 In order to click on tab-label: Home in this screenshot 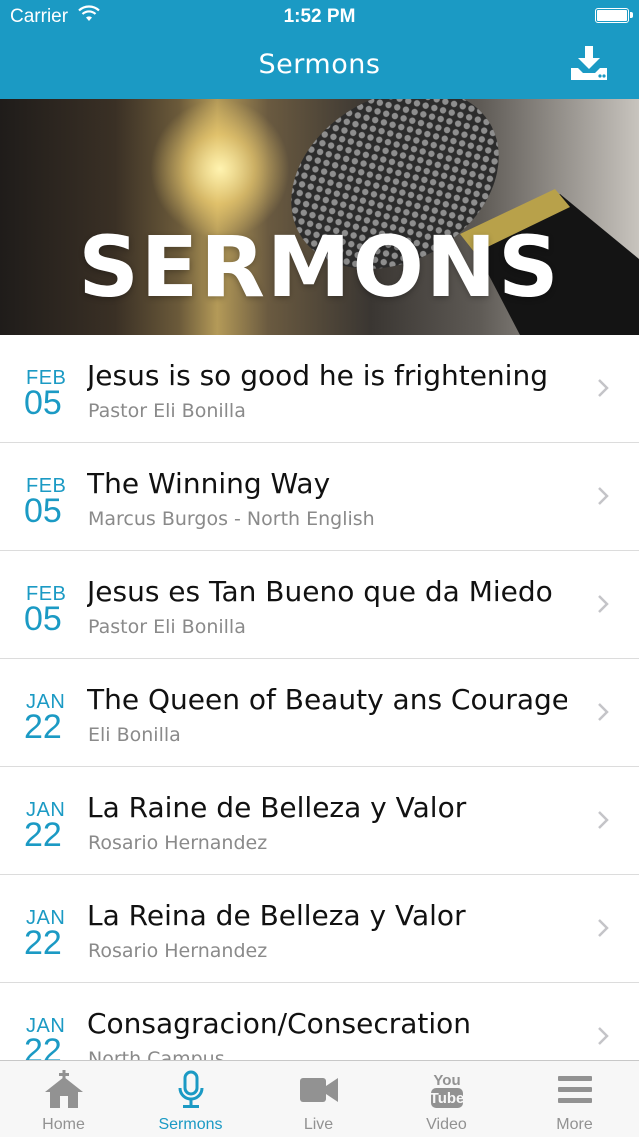, I will do `click(63, 1124)`.